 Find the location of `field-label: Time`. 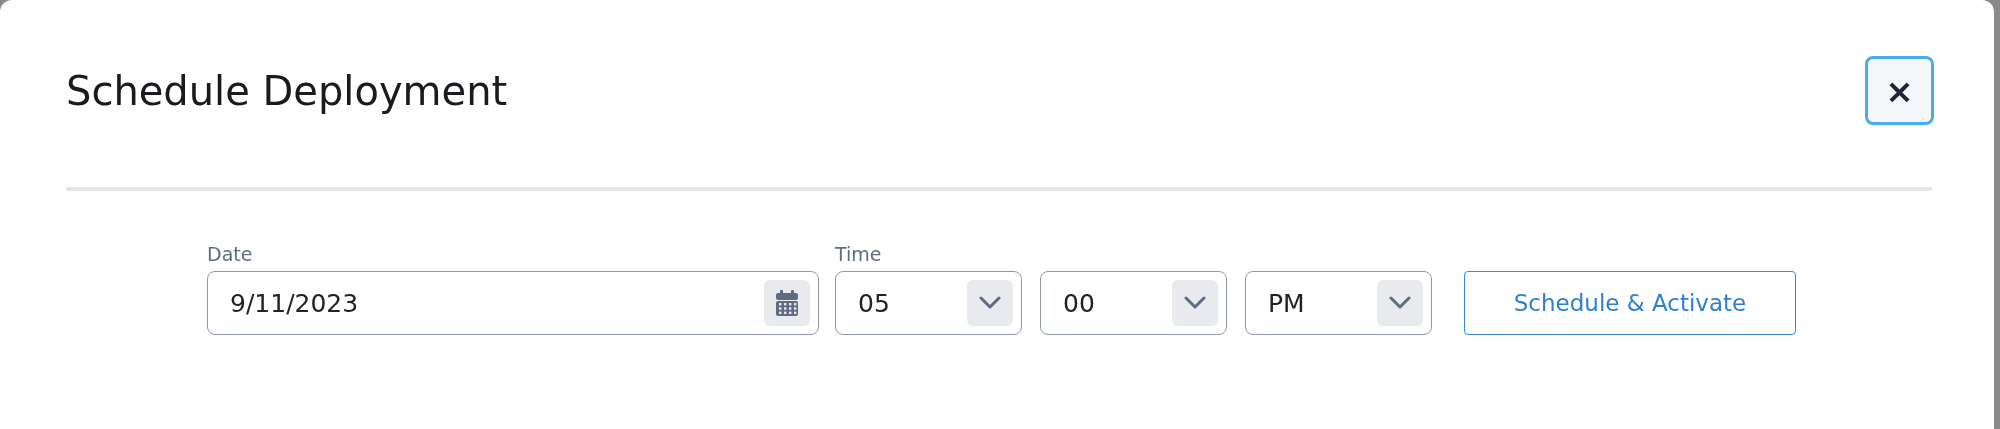

field-label: Time is located at coordinates (859, 254).